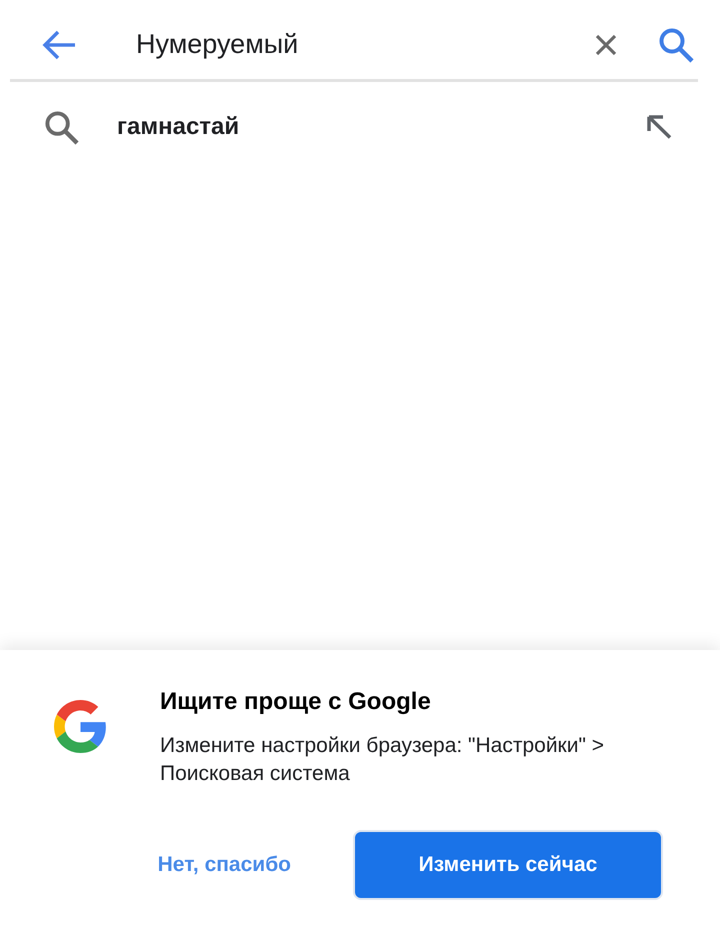 The image size is (720, 942). Describe the element at coordinates (508, 865) in the screenshot. I see `change-now-button: Изменить сейчас` at that location.